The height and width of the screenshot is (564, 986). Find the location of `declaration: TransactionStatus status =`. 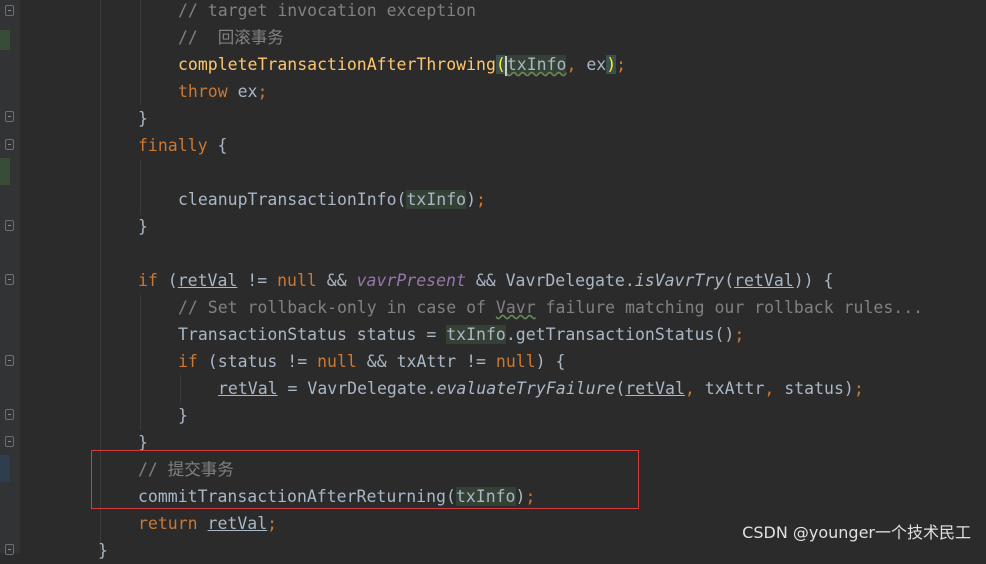

declaration: TransactionStatus status = is located at coordinates (312, 334).